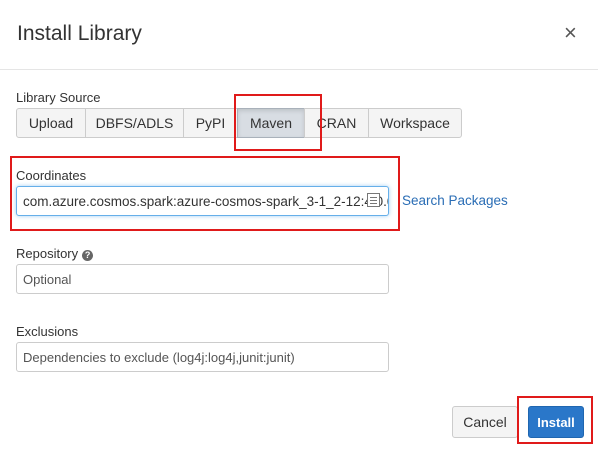 This screenshot has height=449, width=598. What do you see at coordinates (210, 123) in the screenshot?
I see `tab-pypi: PyPI` at bounding box center [210, 123].